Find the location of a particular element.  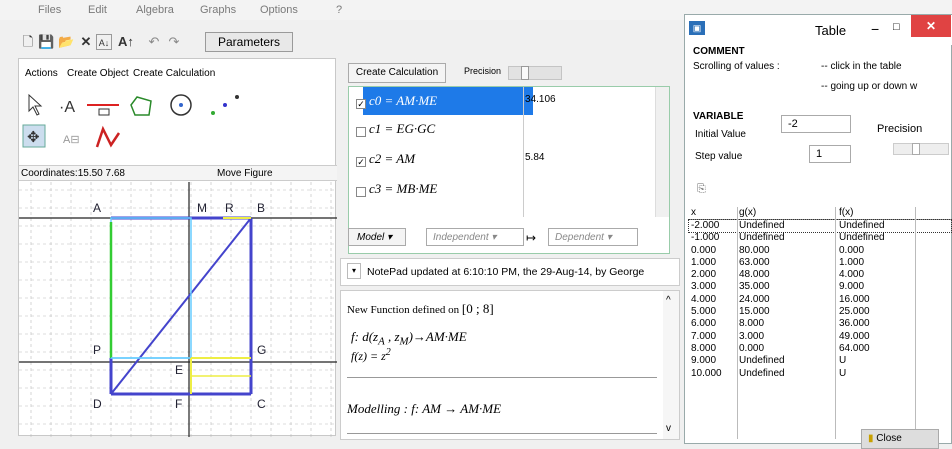

point-tool-icon: ·A is located at coordinates (67, 107).